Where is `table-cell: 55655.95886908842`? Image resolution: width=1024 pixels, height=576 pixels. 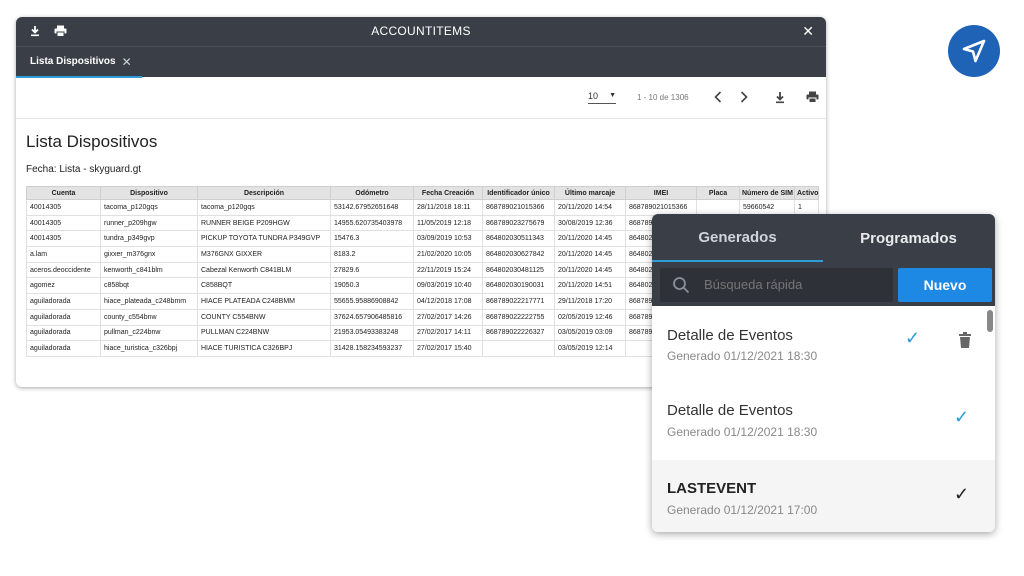 table-cell: 55655.95886908842 is located at coordinates (372, 301).